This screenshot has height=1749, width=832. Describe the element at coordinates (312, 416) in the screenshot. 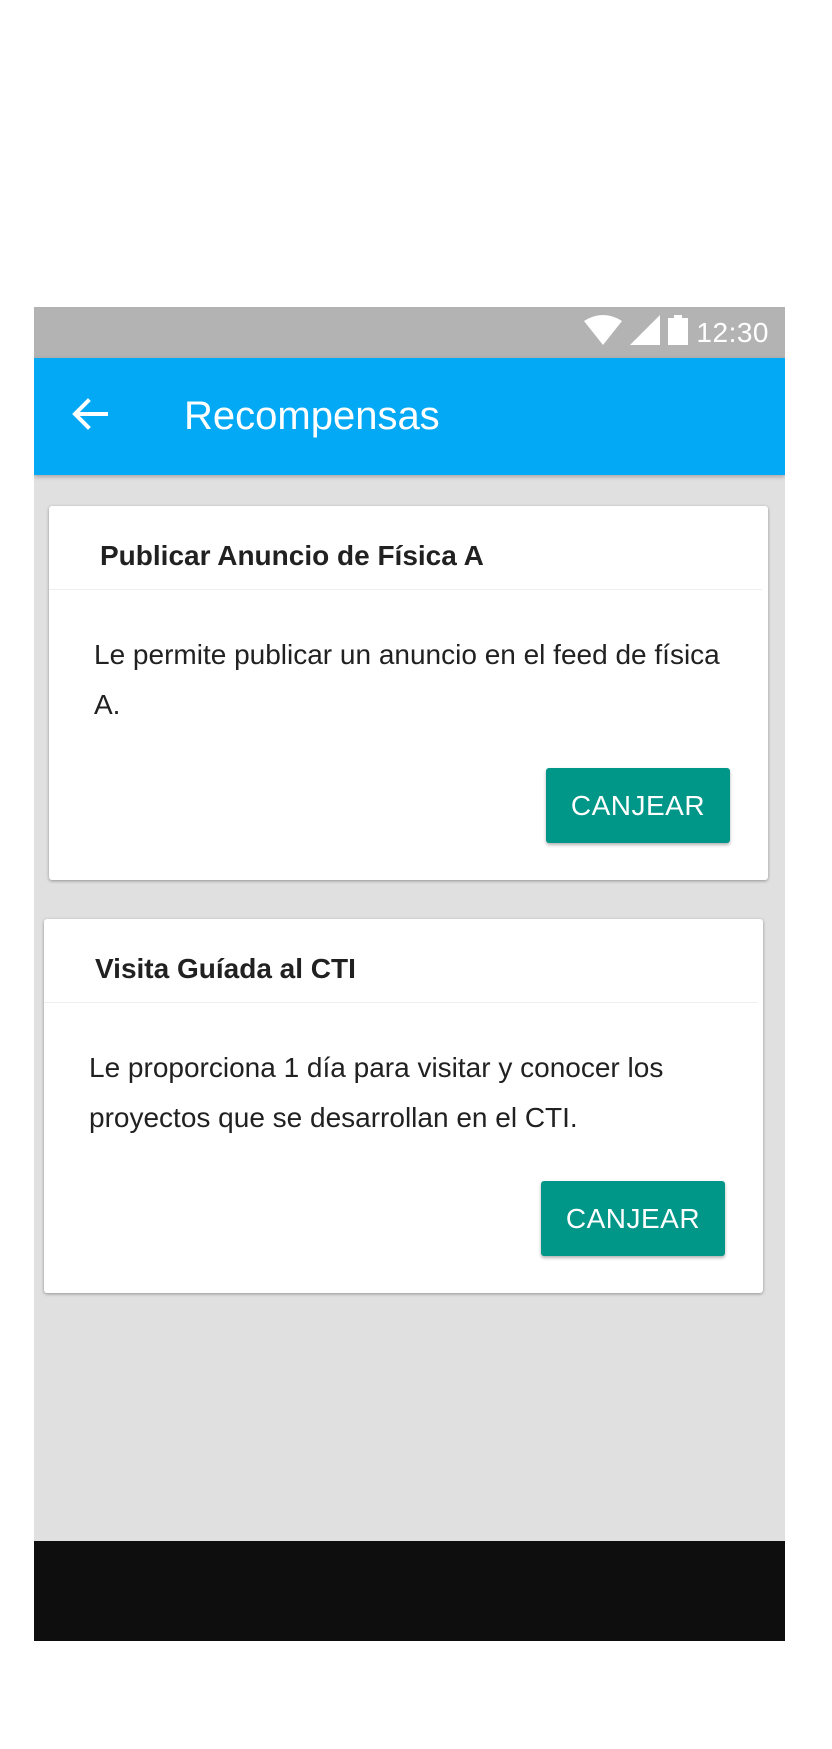

I see `page-title: Recompensas` at that location.